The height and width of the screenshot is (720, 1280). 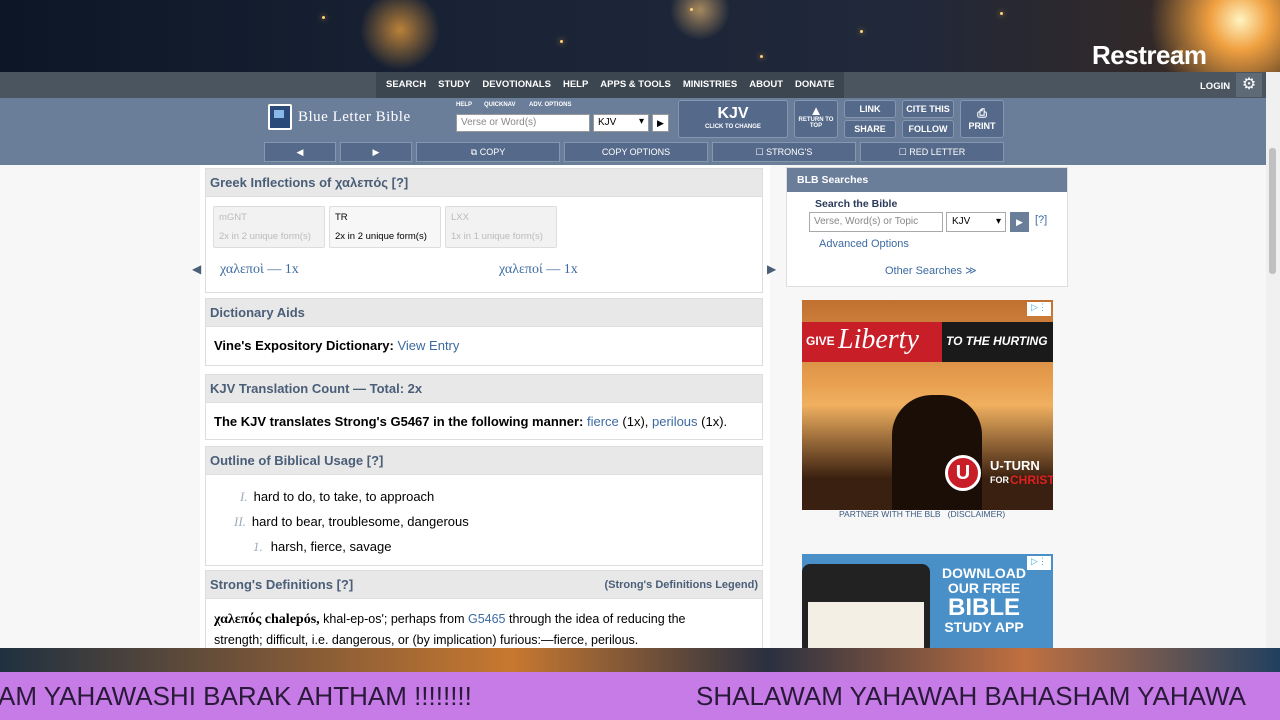 What do you see at coordinates (484, 313) in the screenshot?
I see `dictionary-title: Dictionary Aids` at bounding box center [484, 313].